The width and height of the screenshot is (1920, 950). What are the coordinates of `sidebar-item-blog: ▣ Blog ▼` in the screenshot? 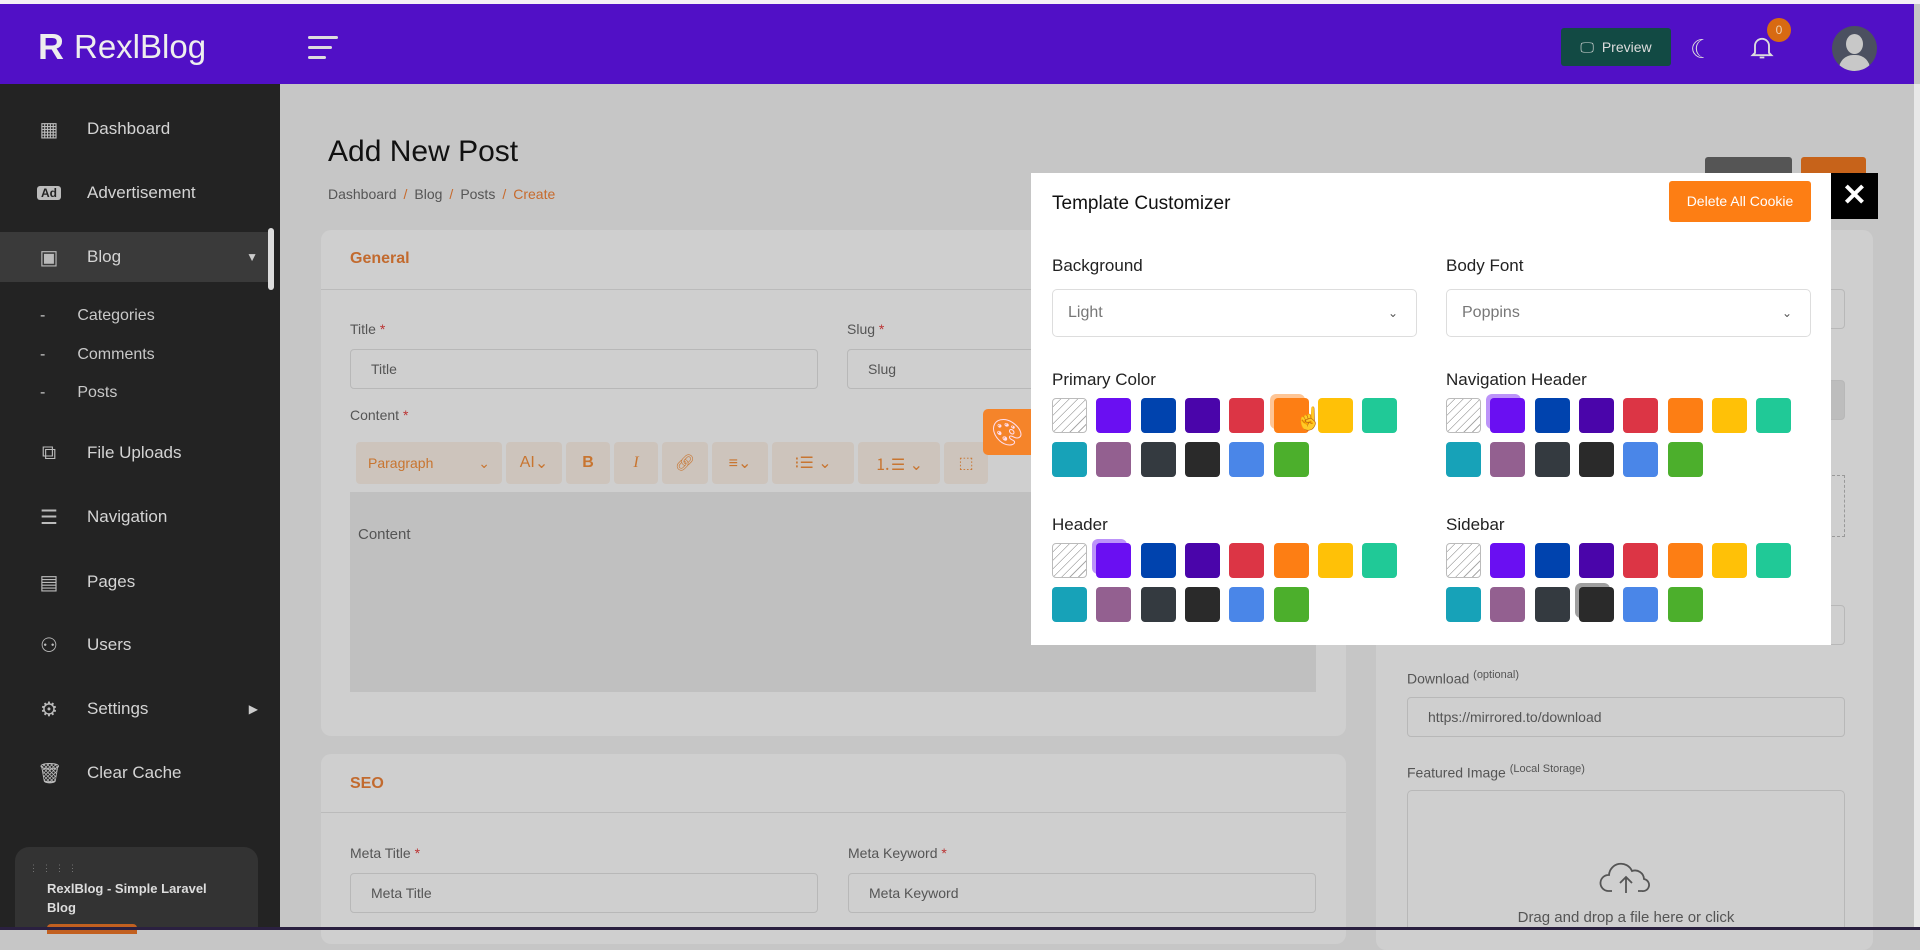 It's located at (136, 257).